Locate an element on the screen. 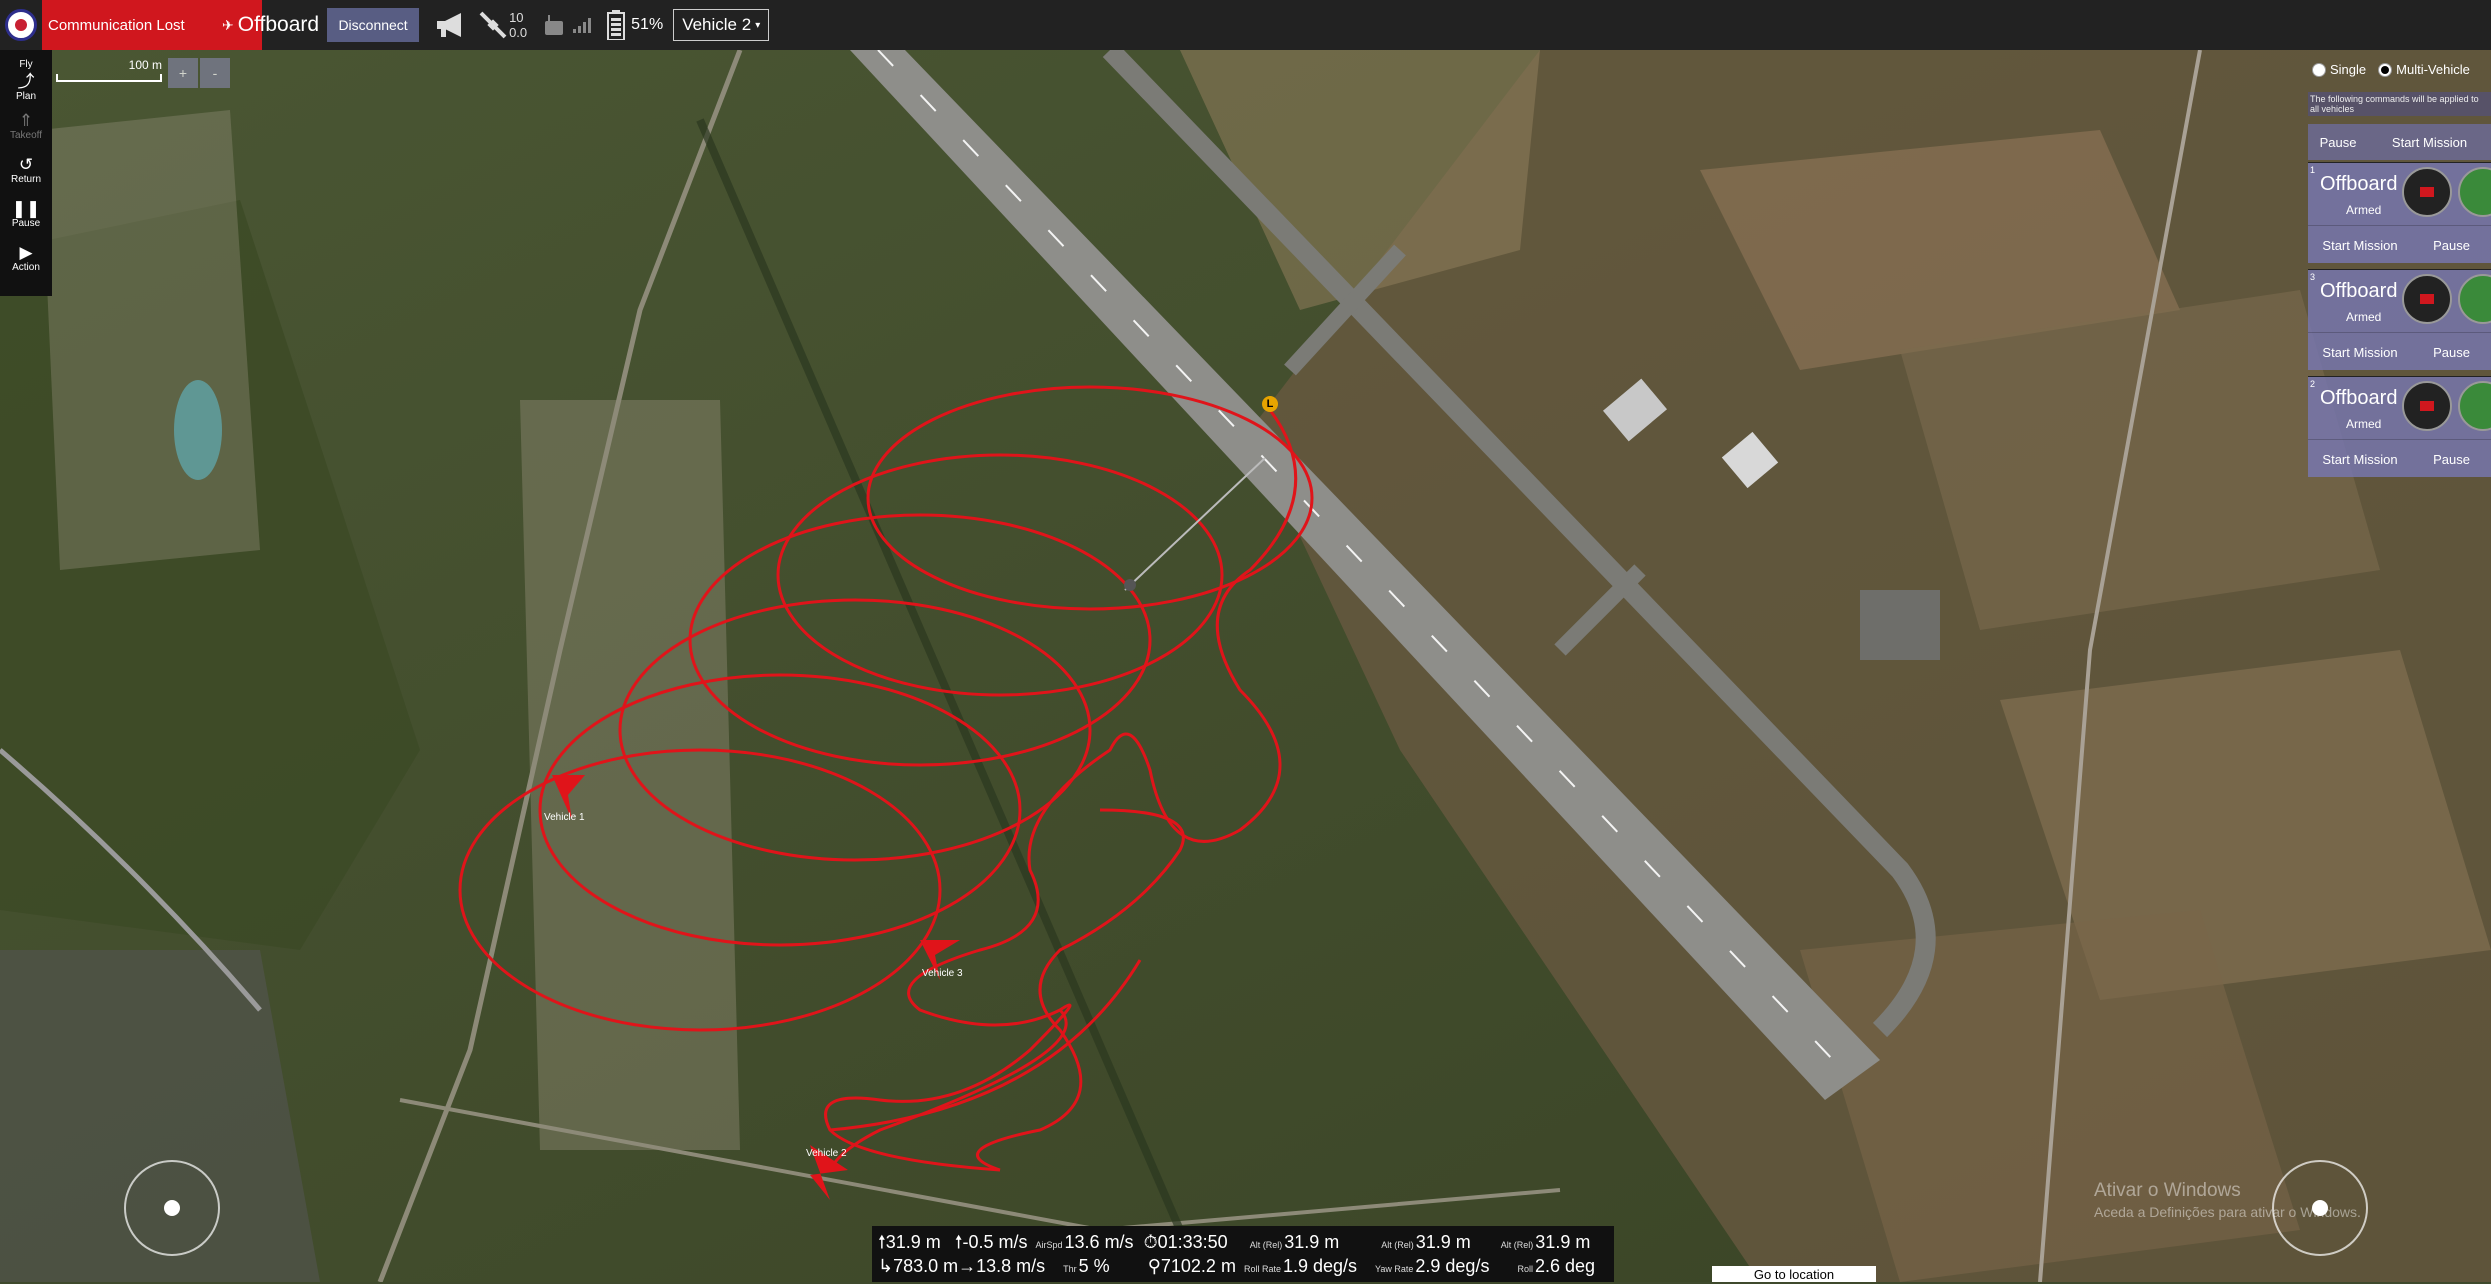 The width and height of the screenshot is (2491, 1284). airspeed-label: AirSpd is located at coordinates (1049, 1245).